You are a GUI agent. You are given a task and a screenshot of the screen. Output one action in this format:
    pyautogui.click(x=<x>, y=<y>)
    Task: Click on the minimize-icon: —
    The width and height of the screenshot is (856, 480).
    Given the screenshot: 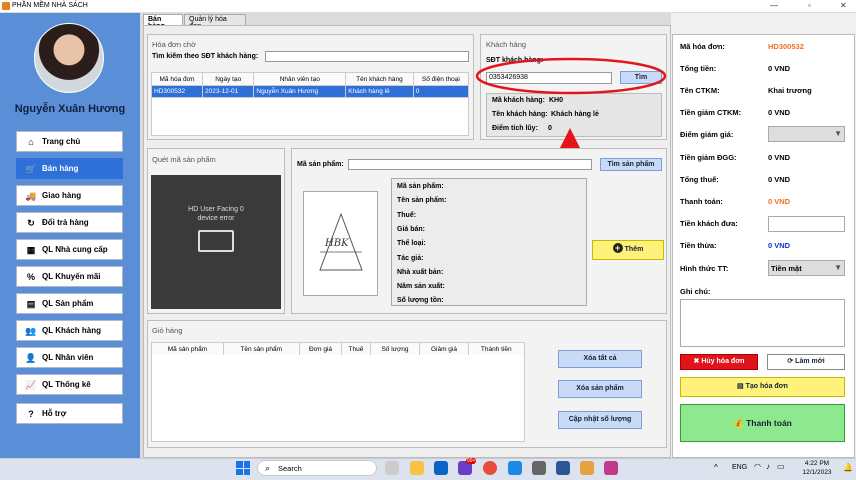 What is the action you would take?
    pyautogui.click(x=774, y=5)
    